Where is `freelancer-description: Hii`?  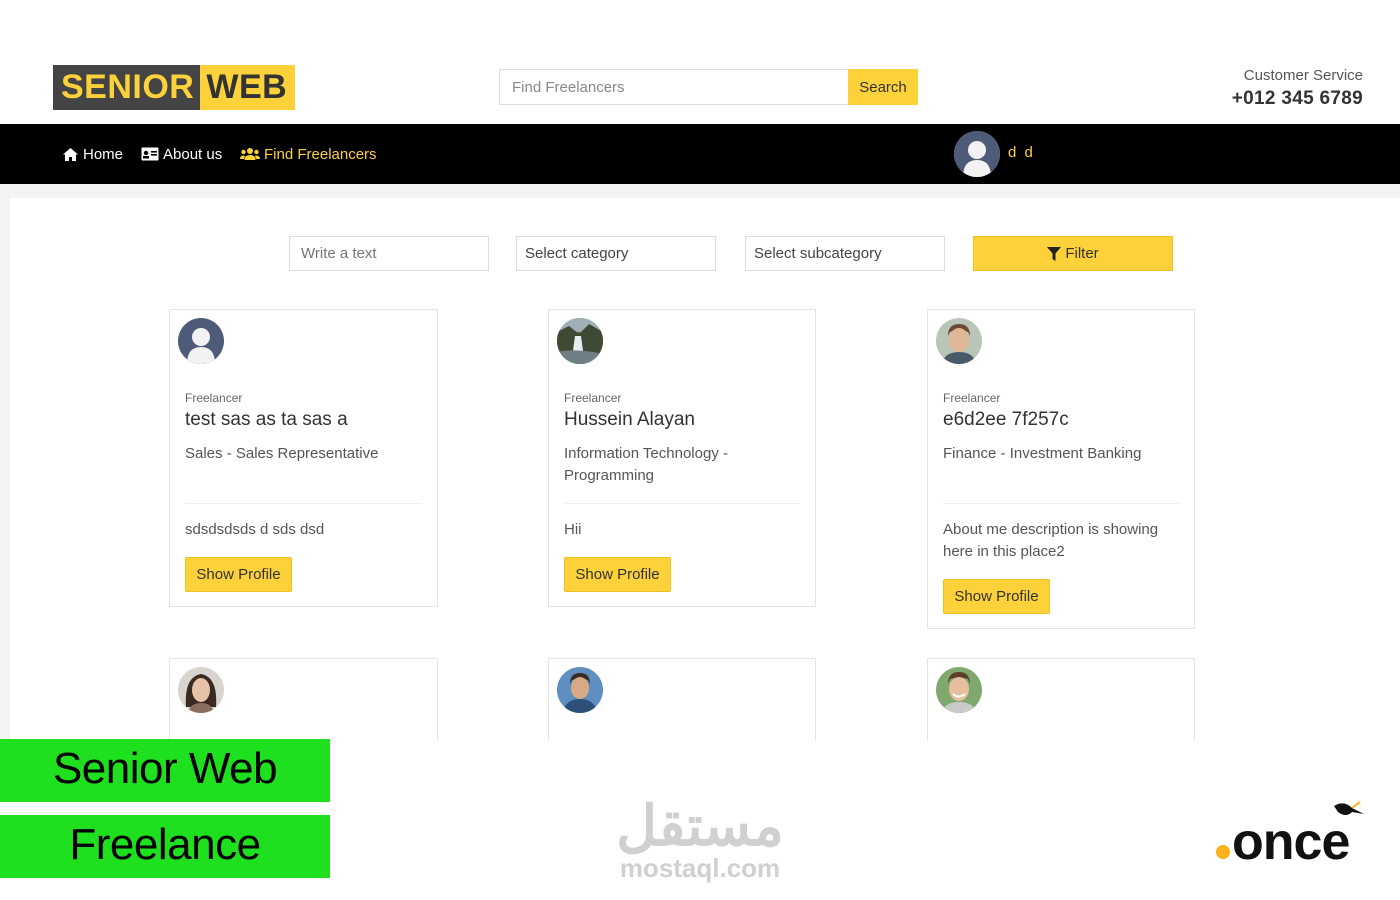 freelancer-description: Hii is located at coordinates (573, 529).